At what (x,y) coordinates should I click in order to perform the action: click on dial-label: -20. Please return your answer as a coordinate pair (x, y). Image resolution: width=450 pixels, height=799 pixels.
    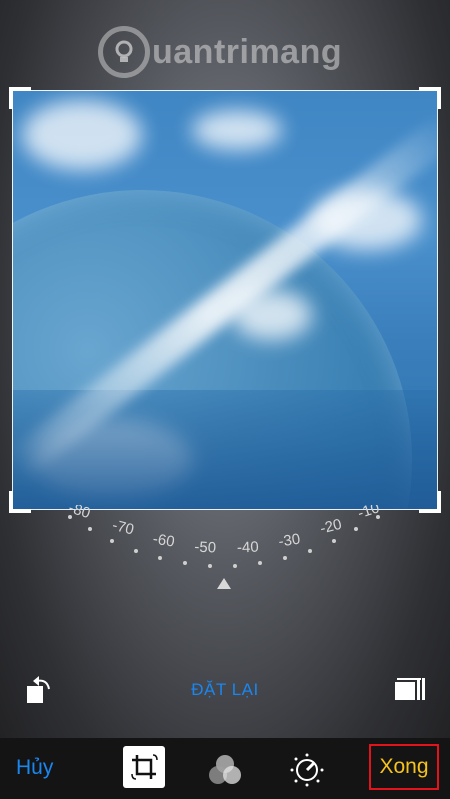
    Looking at the image, I should click on (330, 527).